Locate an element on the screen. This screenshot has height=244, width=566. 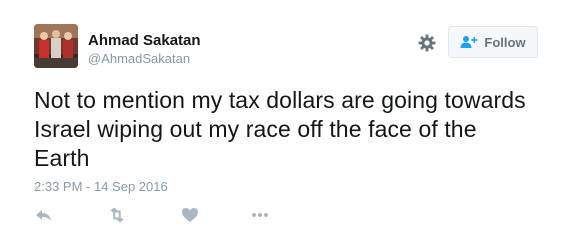
author-avatar is located at coordinates (56, 46).